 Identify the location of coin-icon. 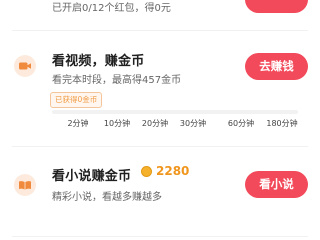
(146, 171).